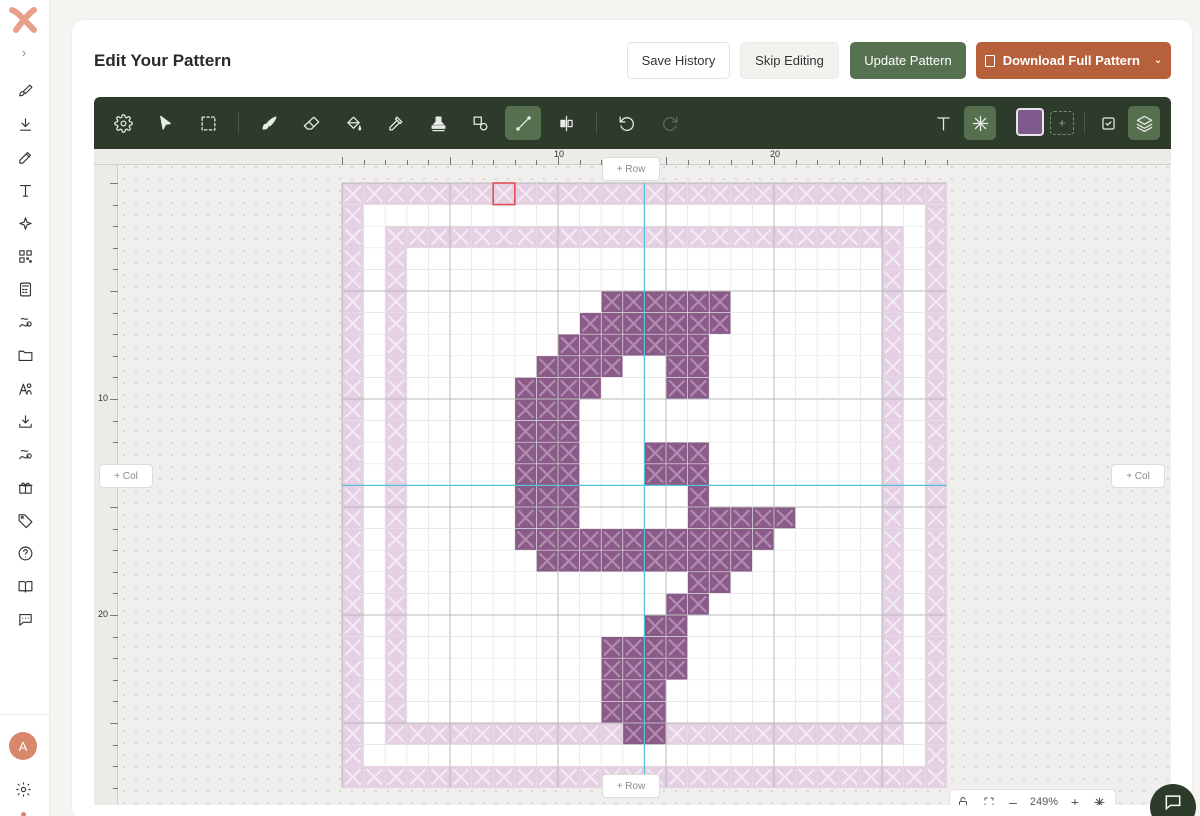 This screenshot has width=1200, height=816. What do you see at coordinates (480, 123) in the screenshot?
I see `shapes-icon` at bounding box center [480, 123].